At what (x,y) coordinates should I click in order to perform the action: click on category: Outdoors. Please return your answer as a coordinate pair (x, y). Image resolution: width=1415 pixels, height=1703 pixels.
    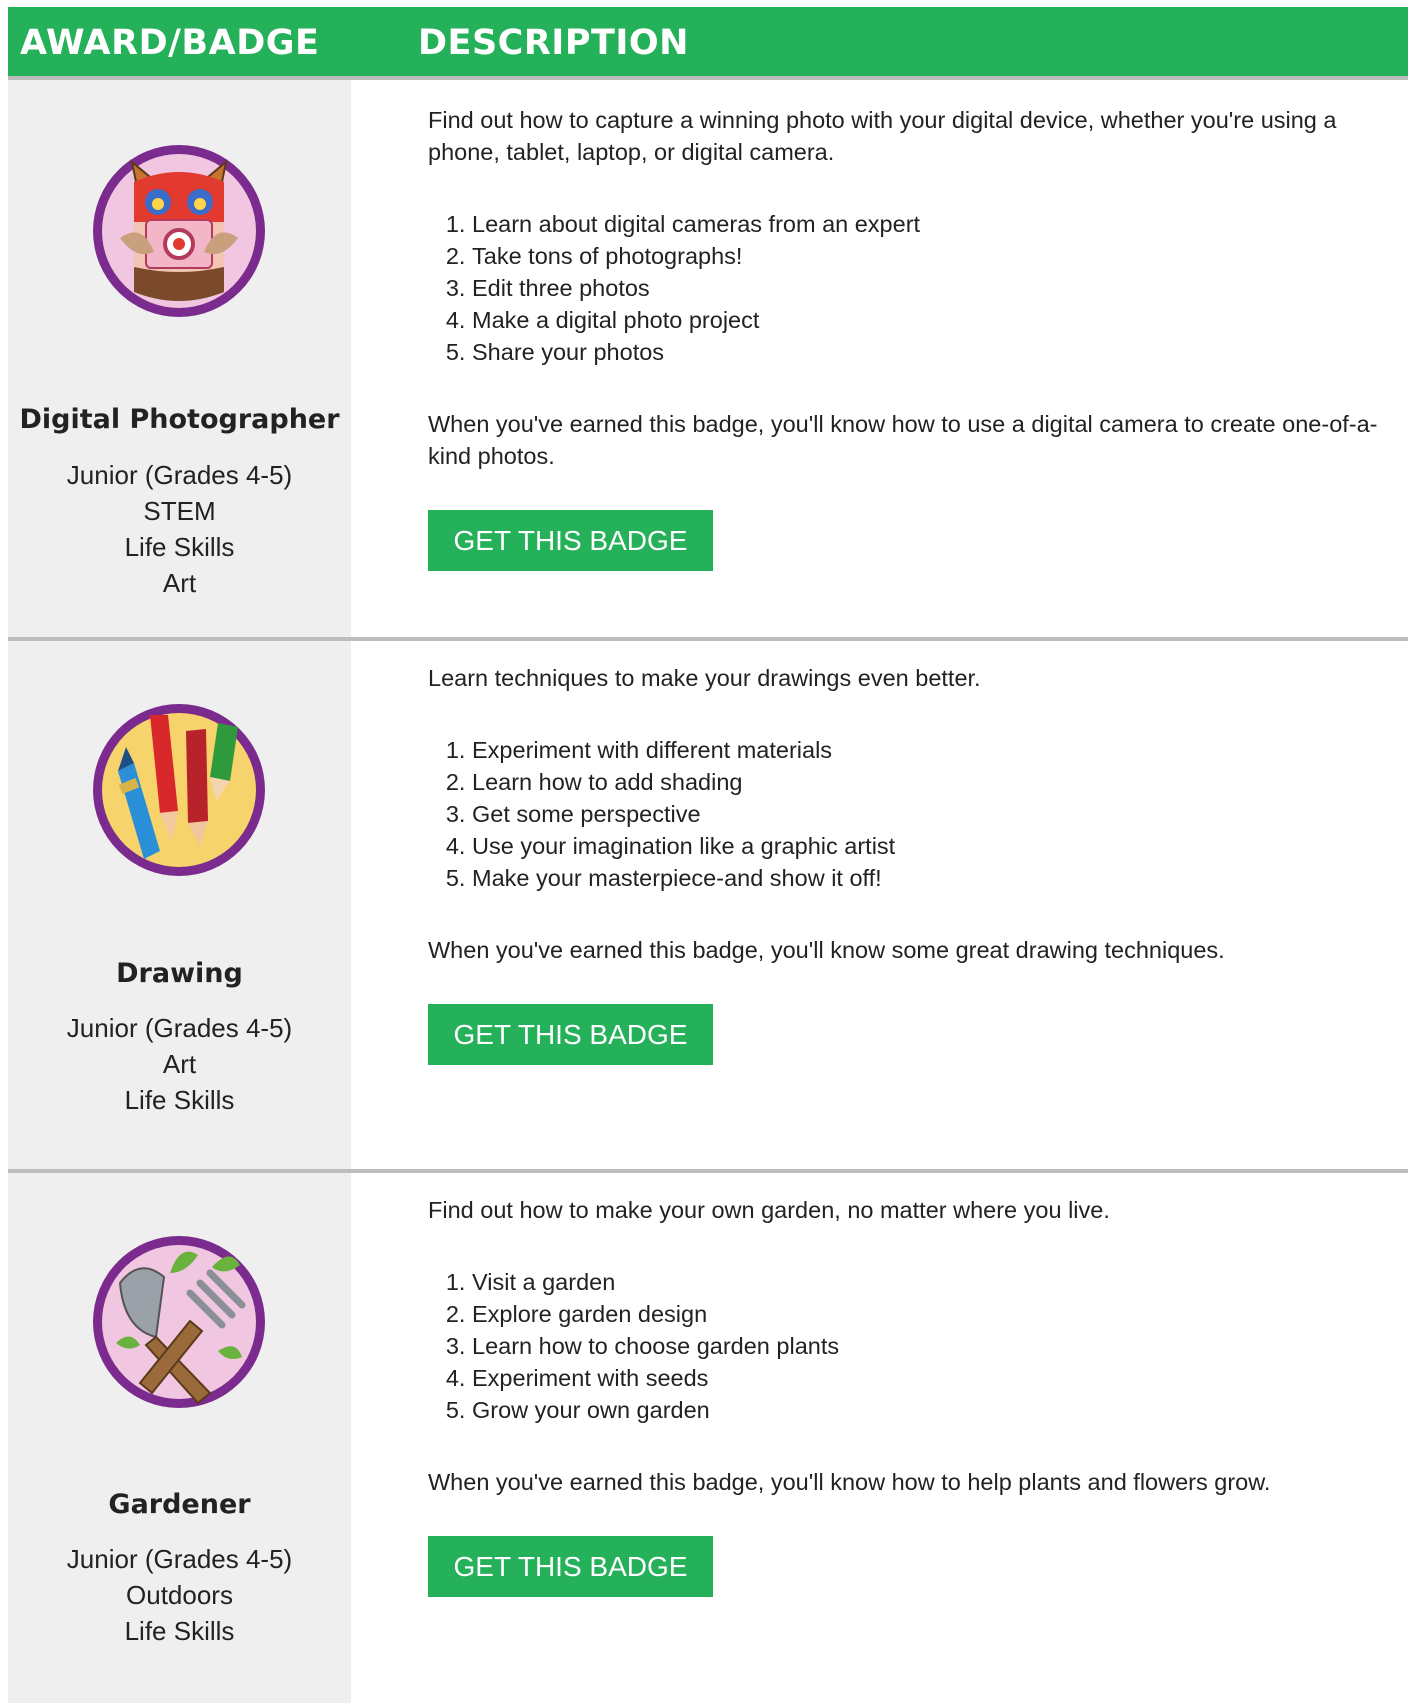
    Looking at the image, I should click on (179, 1595).